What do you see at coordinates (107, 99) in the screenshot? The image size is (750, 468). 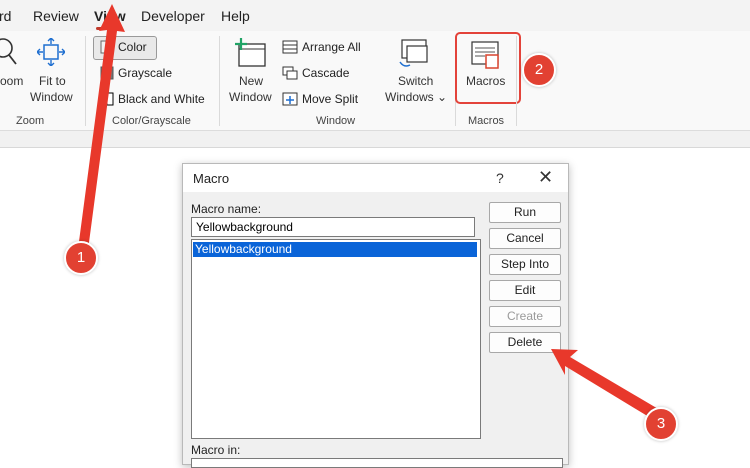 I see `black-and-white-icon` at bounding box center [107, 99].